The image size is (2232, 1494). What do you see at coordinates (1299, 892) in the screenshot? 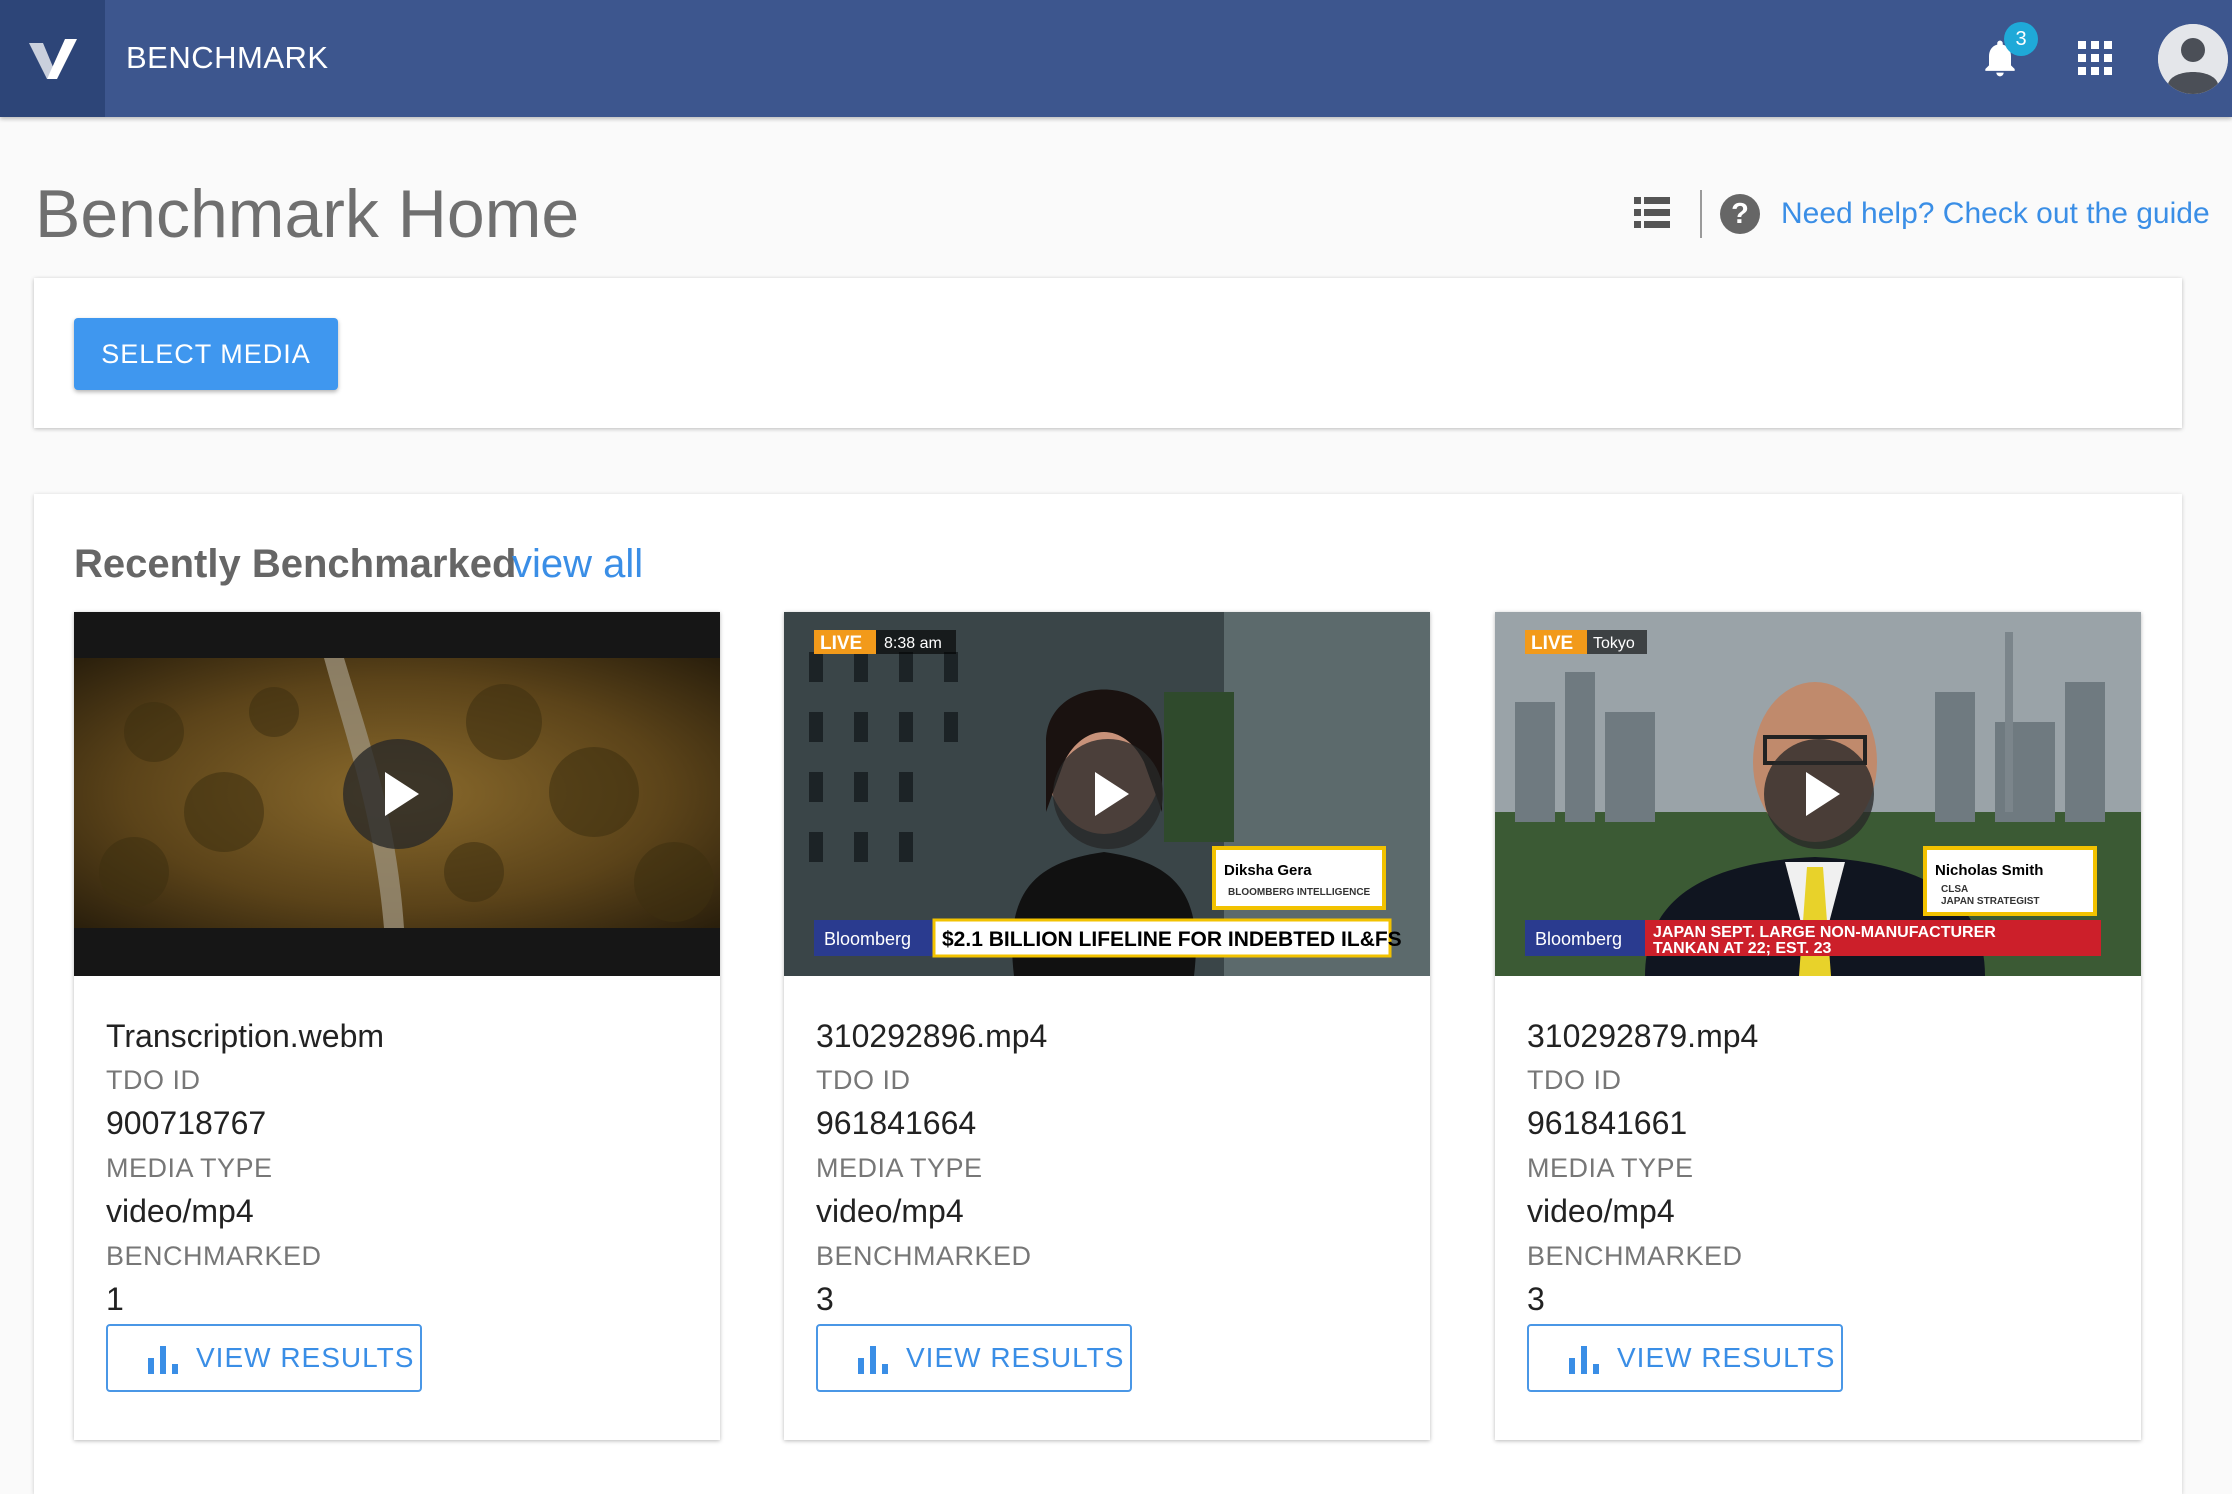
I see `thumb-overlay-text: BLOOMBERG INTELLIGENCE` at bounding box center [1299, 892].